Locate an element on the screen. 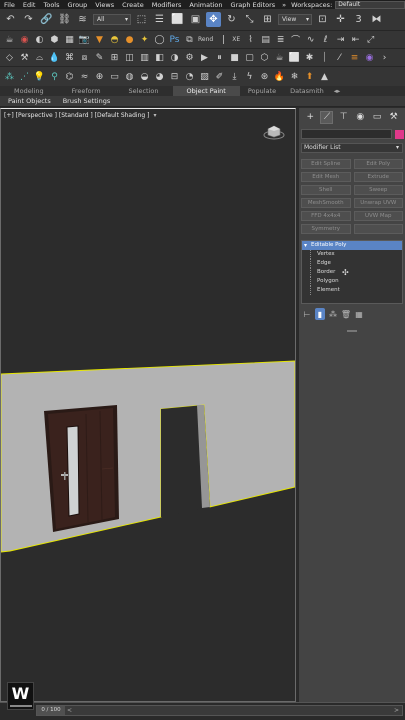  vertical-line-icon: ⏐ is located at coordinates (324, 57).